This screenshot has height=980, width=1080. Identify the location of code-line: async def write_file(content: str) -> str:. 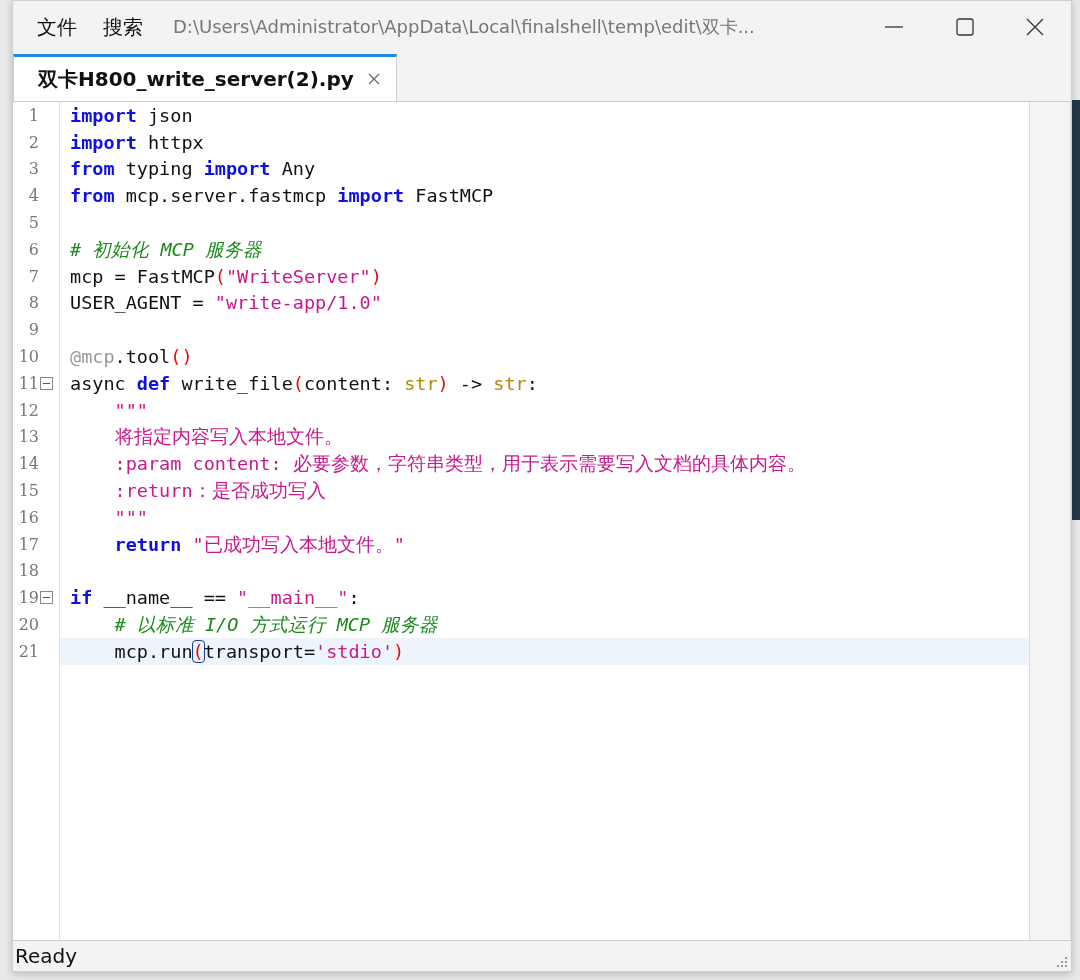
(304, 383).